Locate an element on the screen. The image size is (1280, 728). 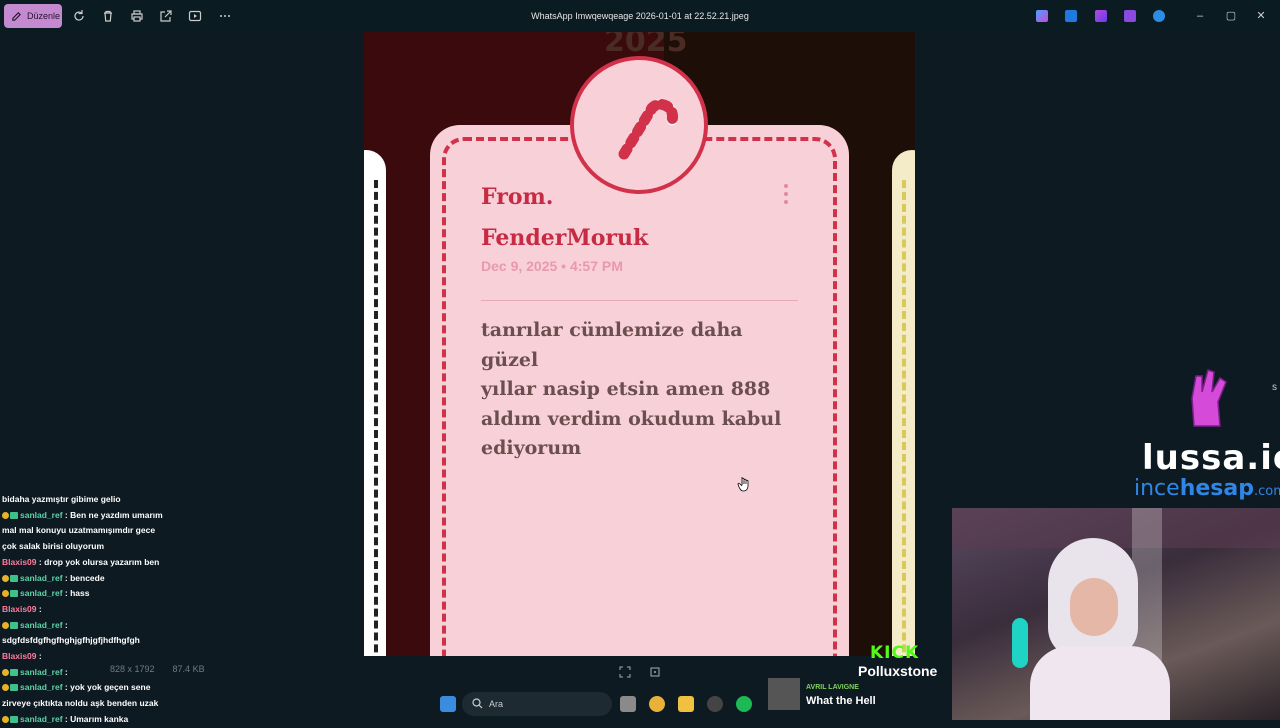
year-text: 2025 is located at coordinates (646, 45).